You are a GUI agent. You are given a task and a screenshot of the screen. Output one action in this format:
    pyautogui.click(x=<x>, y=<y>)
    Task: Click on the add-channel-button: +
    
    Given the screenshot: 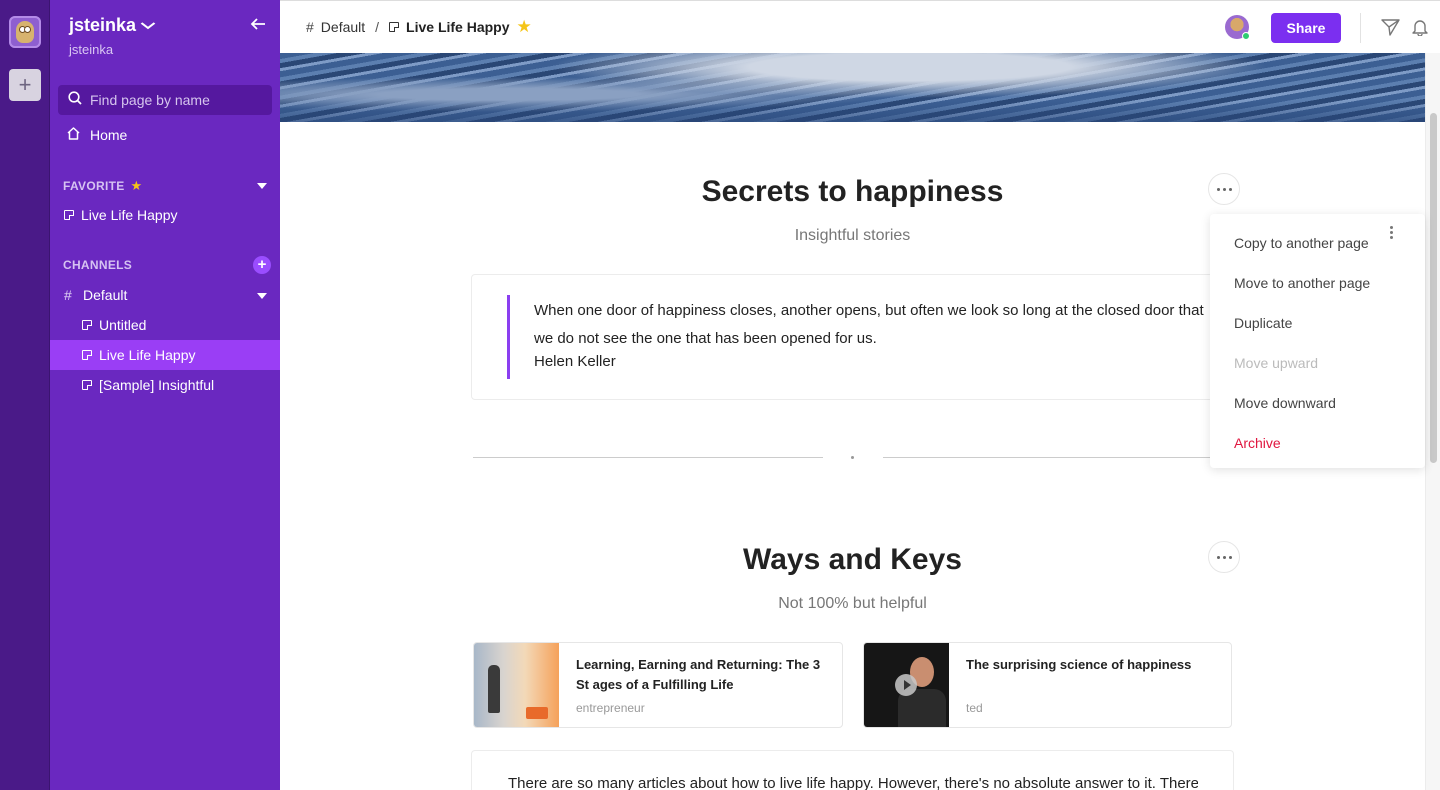 What is the action you would take?
    pyautogui.click(x=262, y=265)
    